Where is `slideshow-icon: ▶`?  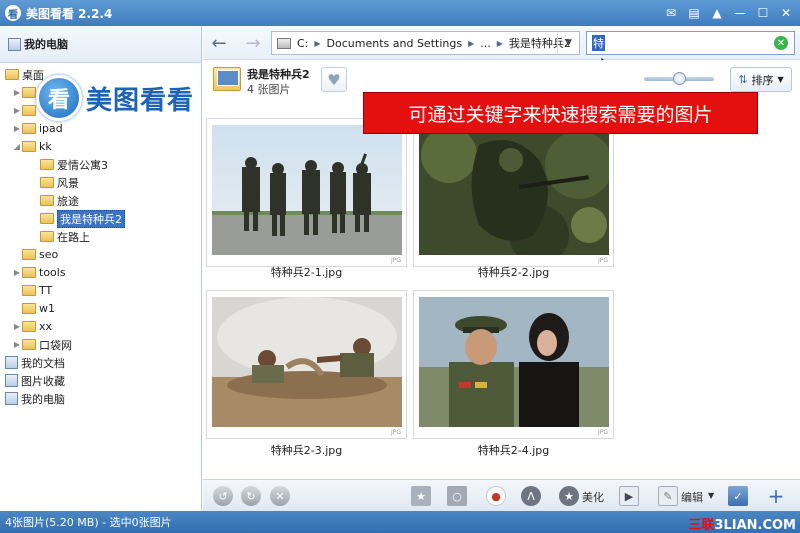
slideshow-icon: ▶ is located at coordinates (629, 496).